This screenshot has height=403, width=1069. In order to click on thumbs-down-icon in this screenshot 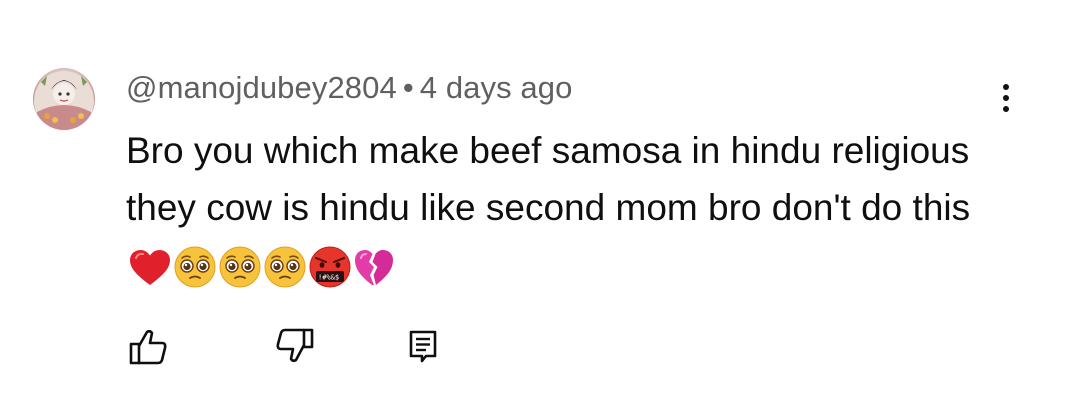, I will do `click(293, 347)`.